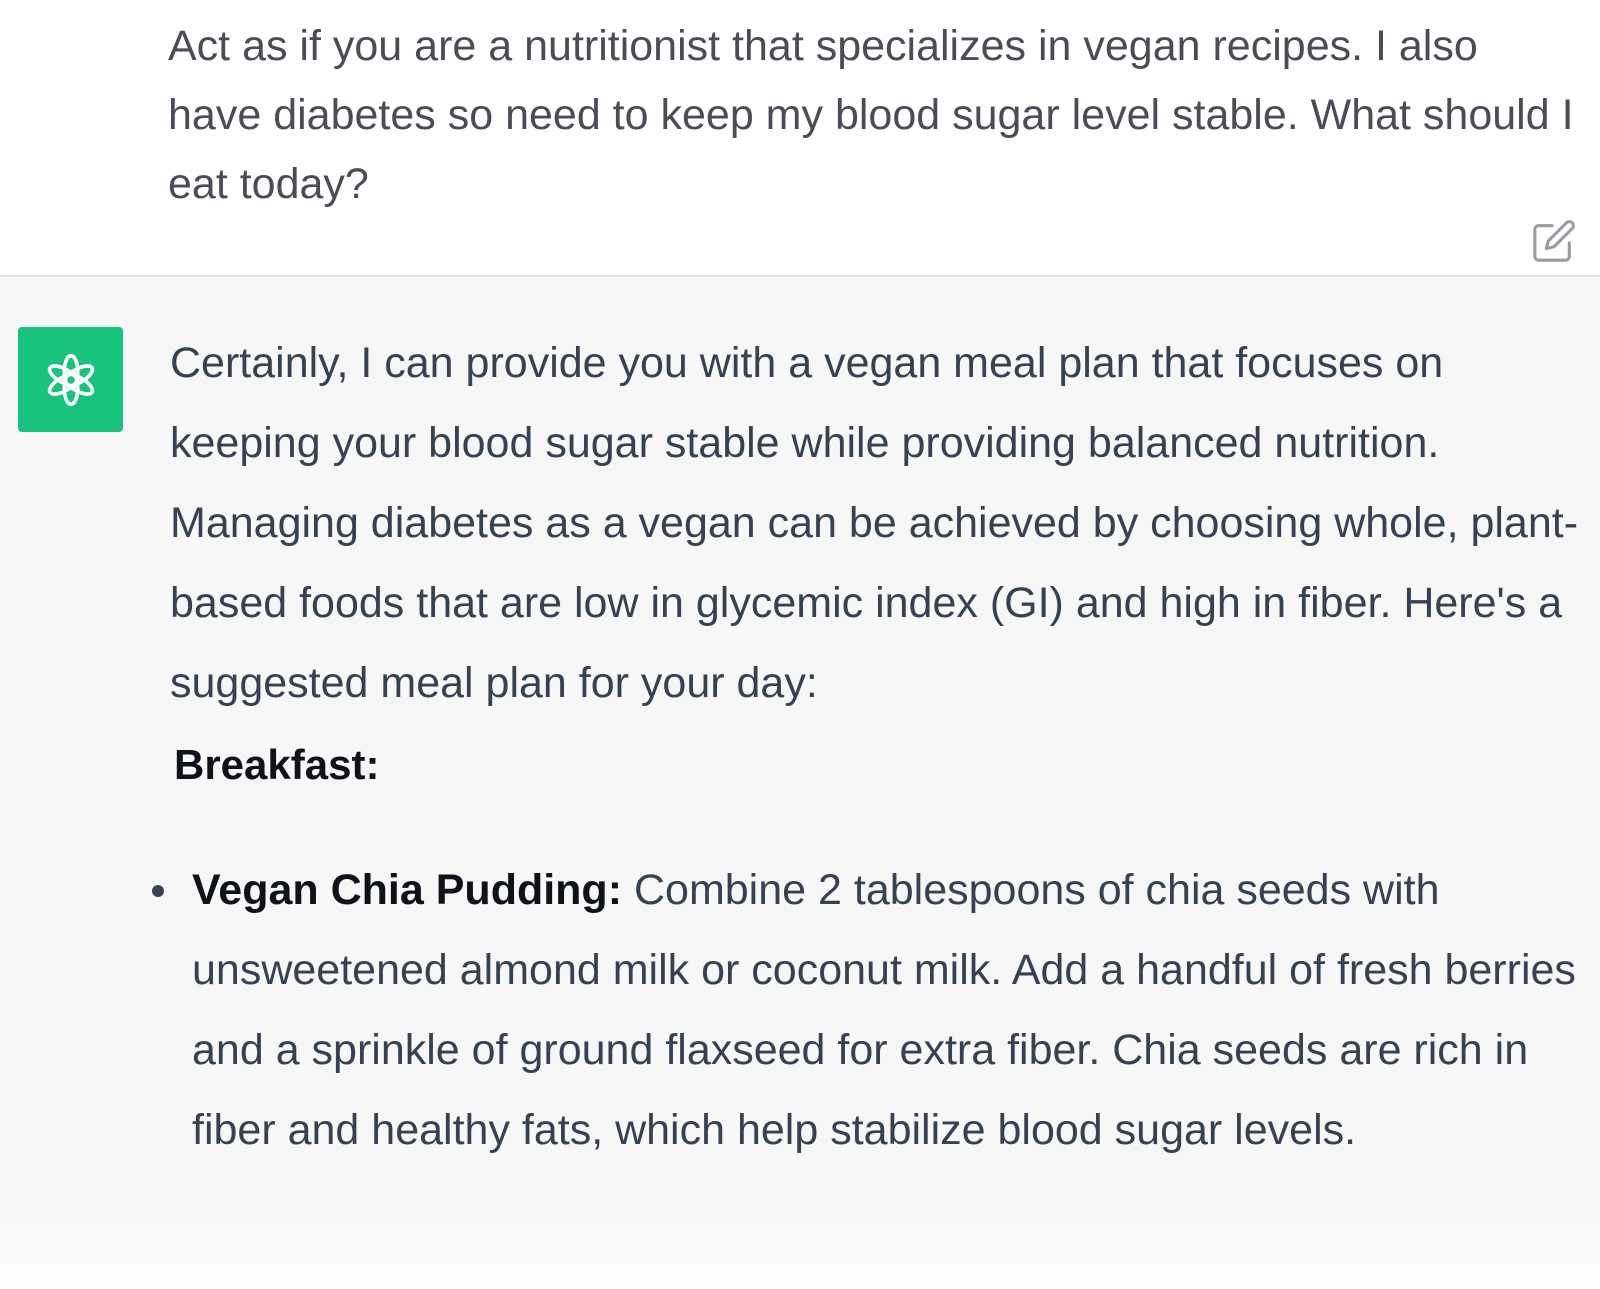  I want to click on bullet-icon, so click(158, 891).